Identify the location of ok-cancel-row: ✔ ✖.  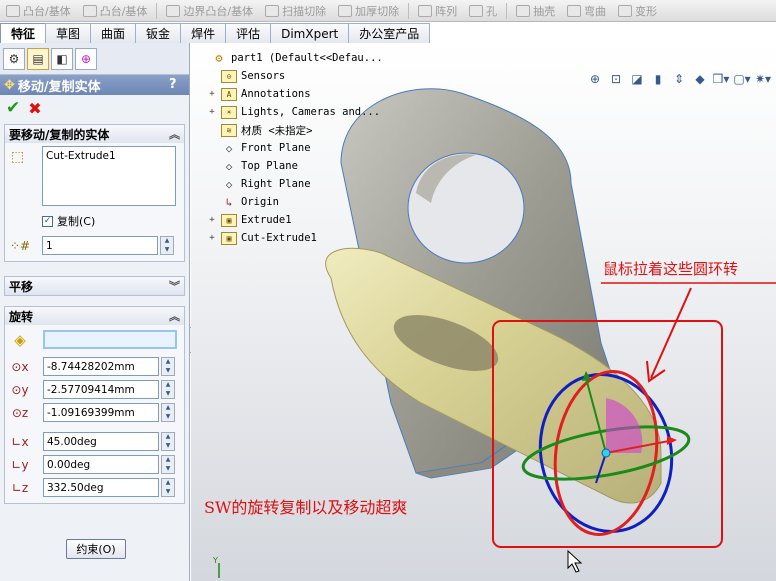
(94, 108).